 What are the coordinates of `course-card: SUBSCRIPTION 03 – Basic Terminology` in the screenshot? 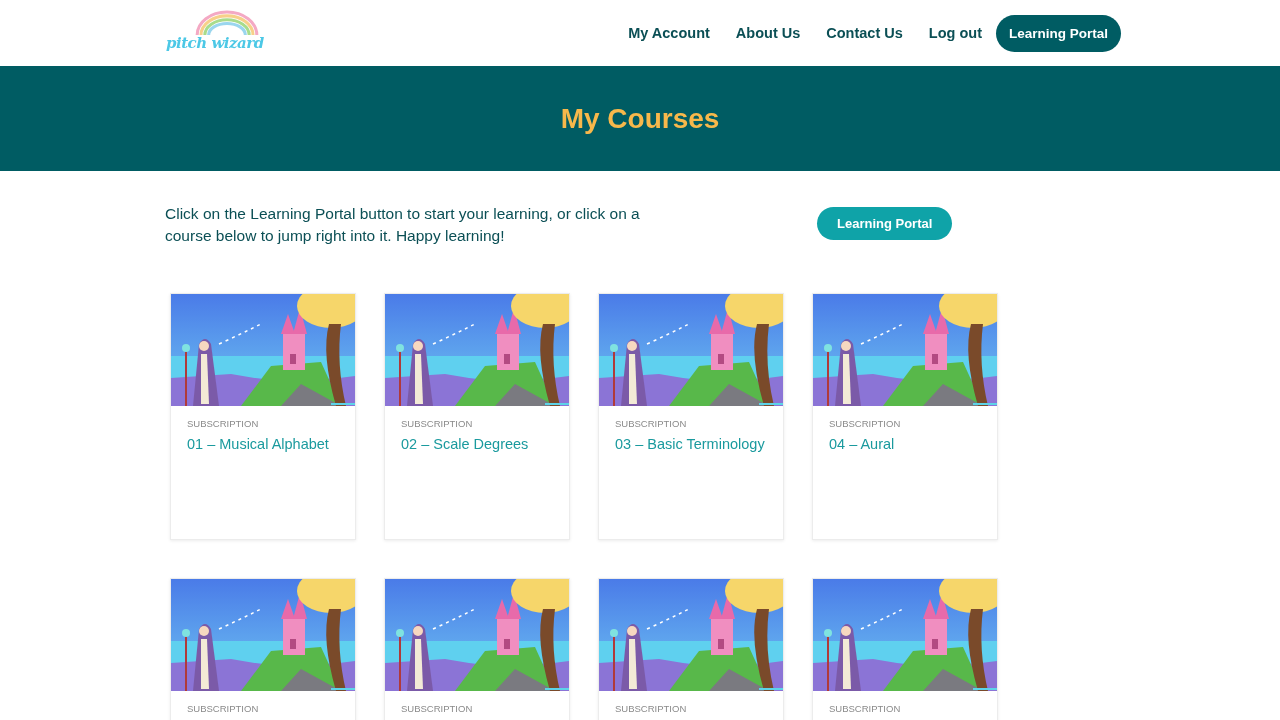 It's located at (691, 416).